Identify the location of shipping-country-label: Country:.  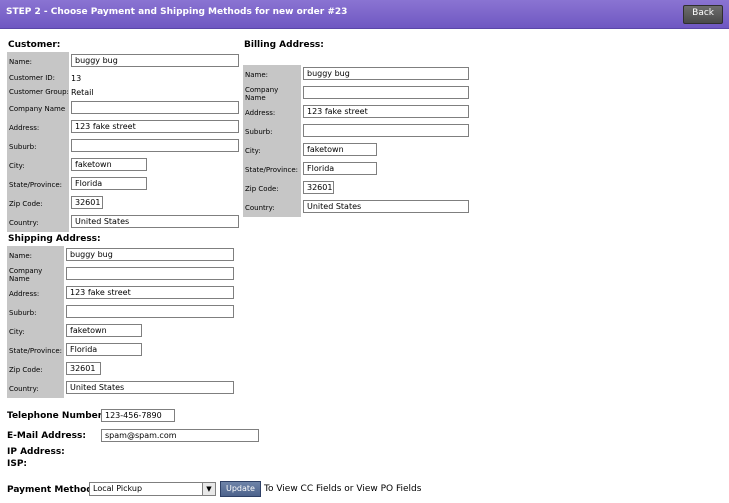
(35, 388).